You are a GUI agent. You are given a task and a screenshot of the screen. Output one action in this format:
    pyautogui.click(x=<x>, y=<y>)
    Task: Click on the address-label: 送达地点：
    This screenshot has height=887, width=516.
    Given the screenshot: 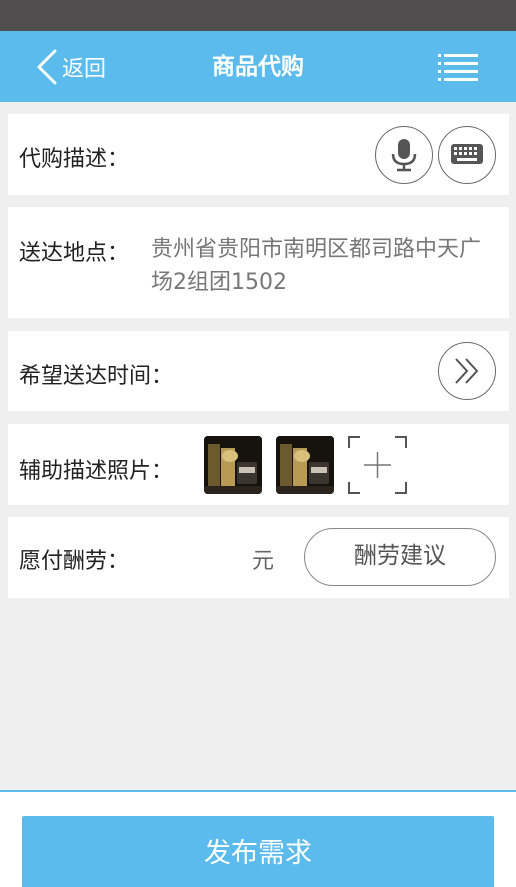 What is the action you would take?
    pyautogui.click(x=74, y=253)
    